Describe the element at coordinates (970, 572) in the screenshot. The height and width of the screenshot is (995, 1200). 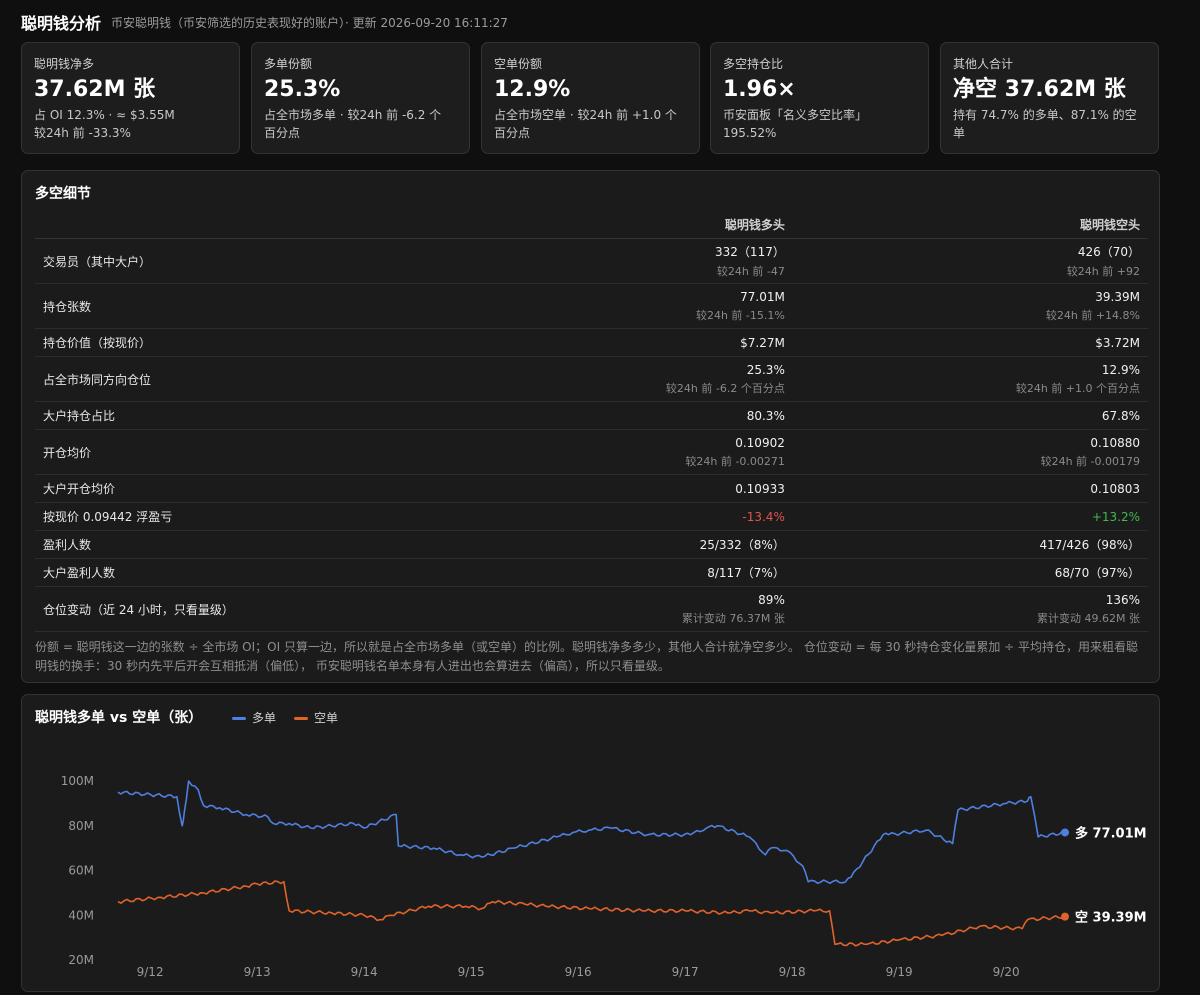
I see `detail-row-short: 68/70（97%）` at that location.